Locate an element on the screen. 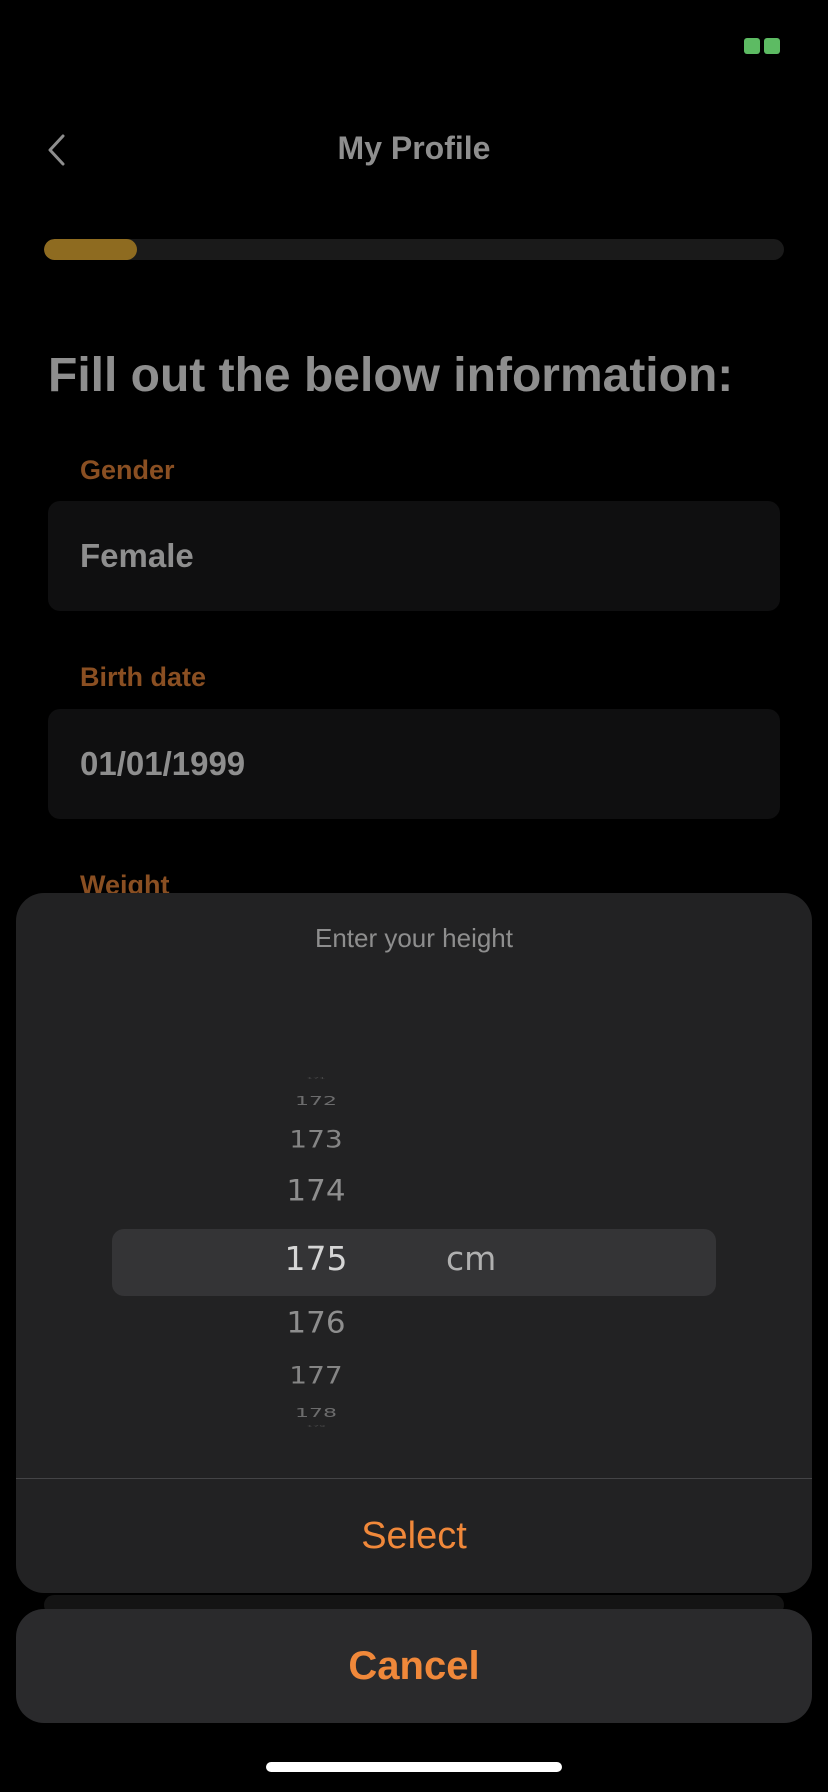 The height and width of the screenshot is (1792, 828). header: My Profile is located at coordinates (414, 152).